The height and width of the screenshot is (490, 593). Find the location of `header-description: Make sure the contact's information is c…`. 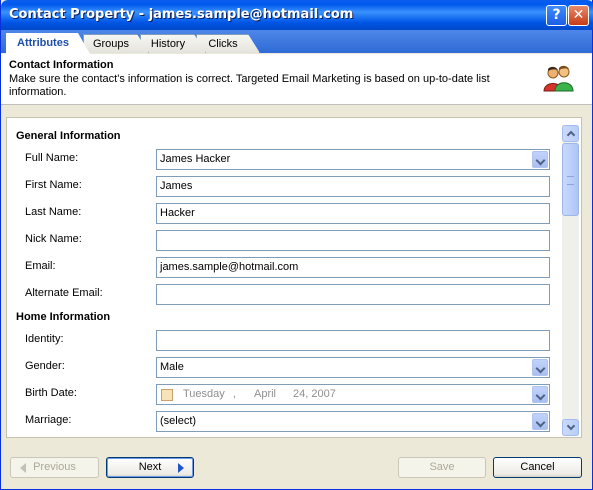

header-description: Make sure the contact's information is c… is located at coordinates (249, 85).